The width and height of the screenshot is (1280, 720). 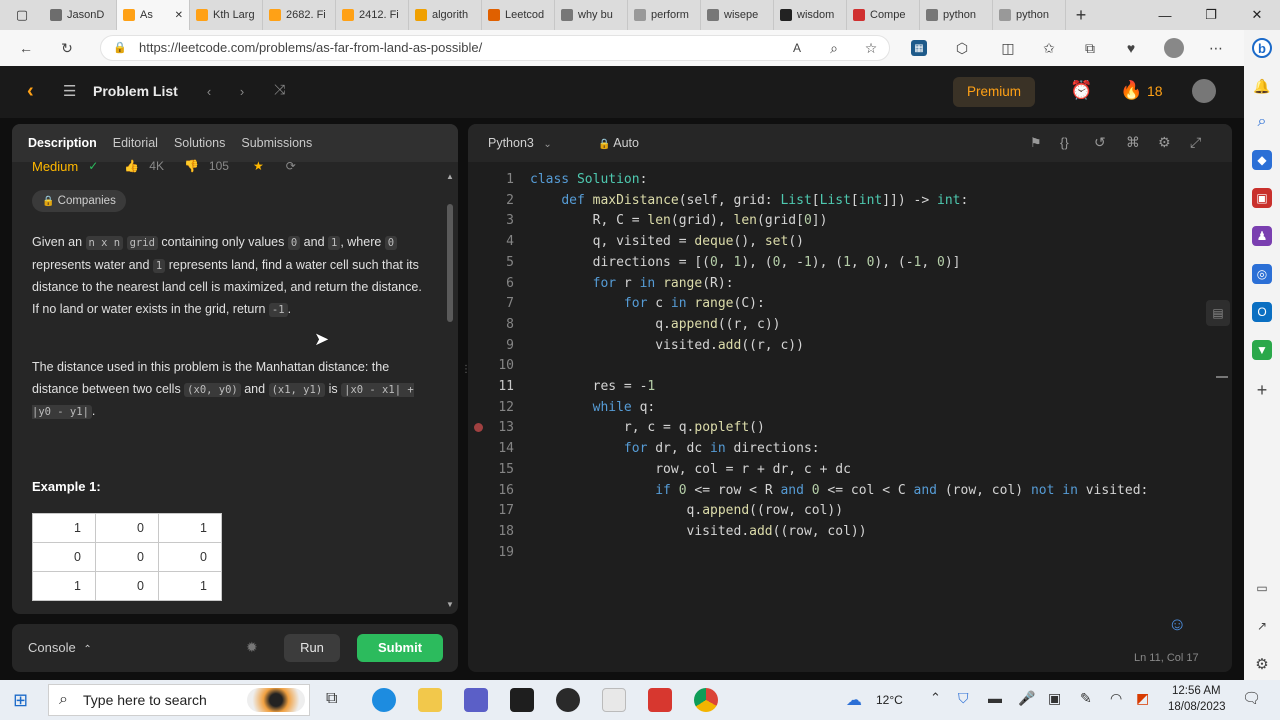 What do you see at coordinates (618, 143) in the screenshot?
I see `mode-selector: 🔒 Auto` at bounding box center [618, 143].